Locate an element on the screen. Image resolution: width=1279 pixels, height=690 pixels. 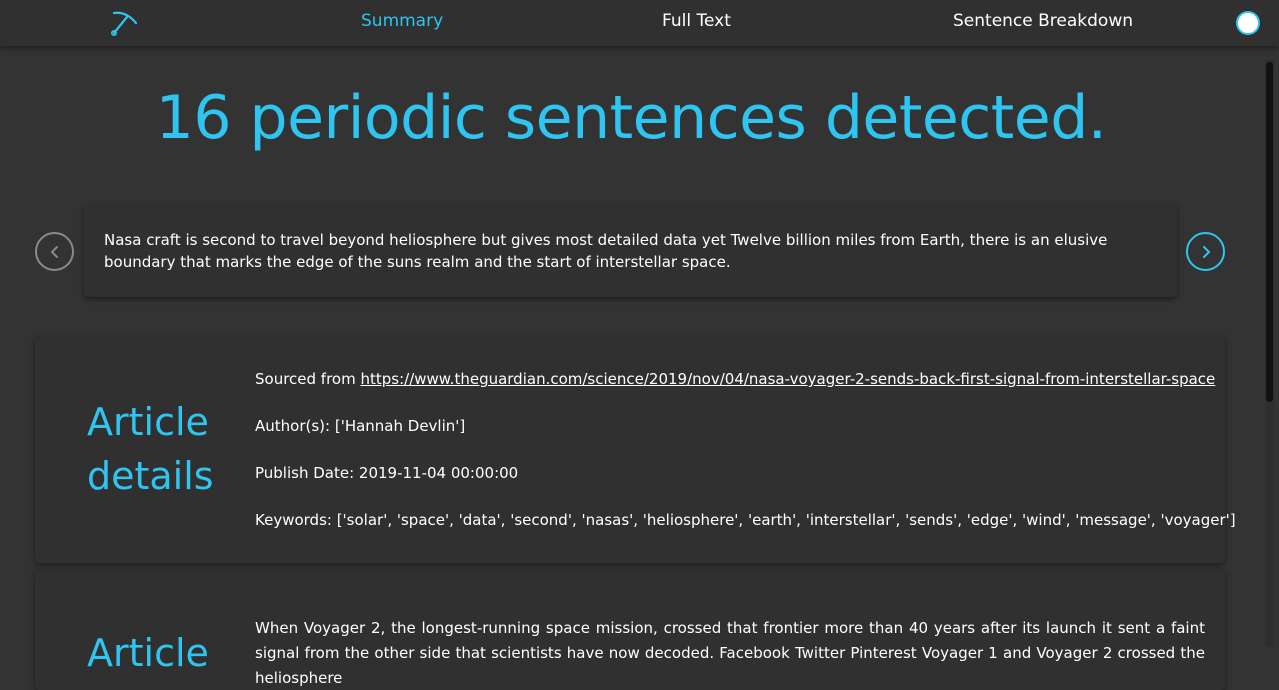
carousel-next-button is located at coordinates (1205, 251).